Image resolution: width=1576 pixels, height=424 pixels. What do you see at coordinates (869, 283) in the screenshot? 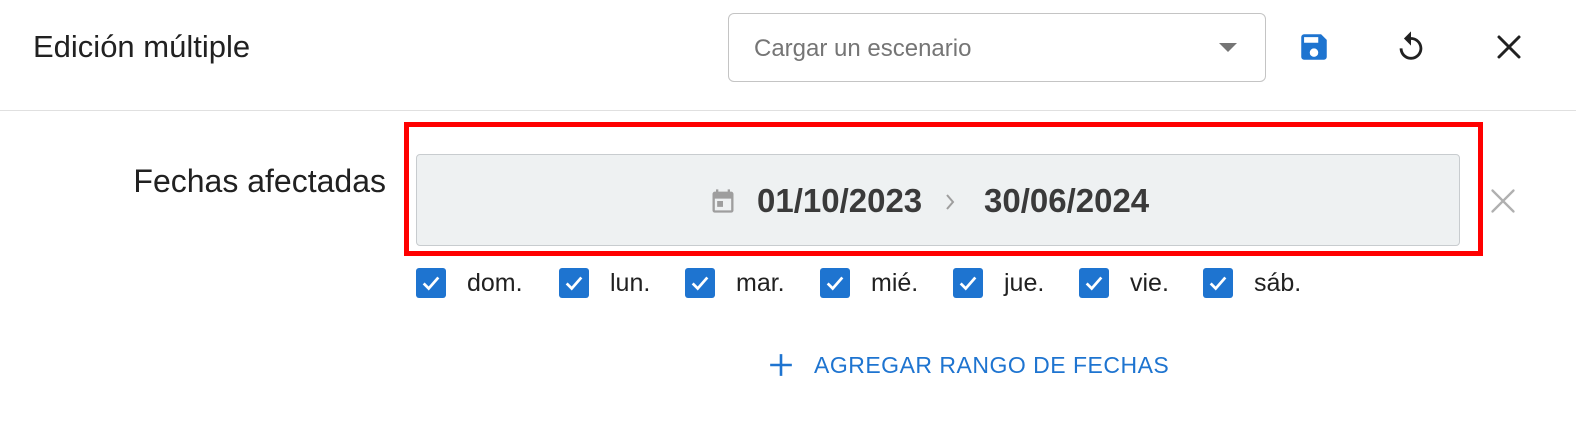
I see `weekday-checkbox-wednesday: mié.` at bounding box center [869, 283].